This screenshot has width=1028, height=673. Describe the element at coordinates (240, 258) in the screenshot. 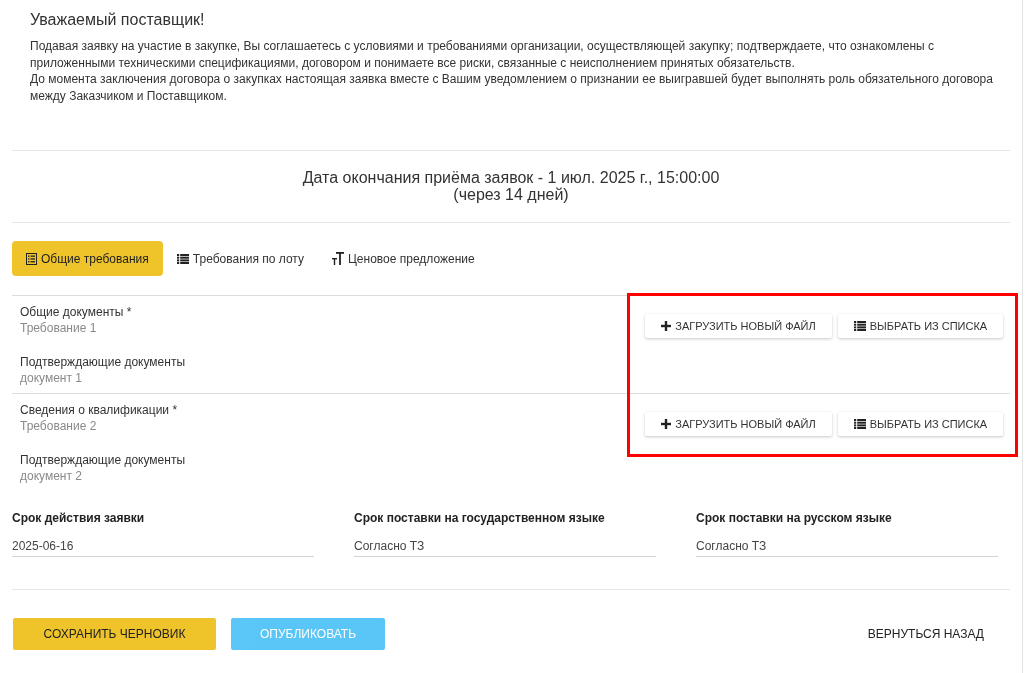

I see `tab: Требования по лоту` at that location.